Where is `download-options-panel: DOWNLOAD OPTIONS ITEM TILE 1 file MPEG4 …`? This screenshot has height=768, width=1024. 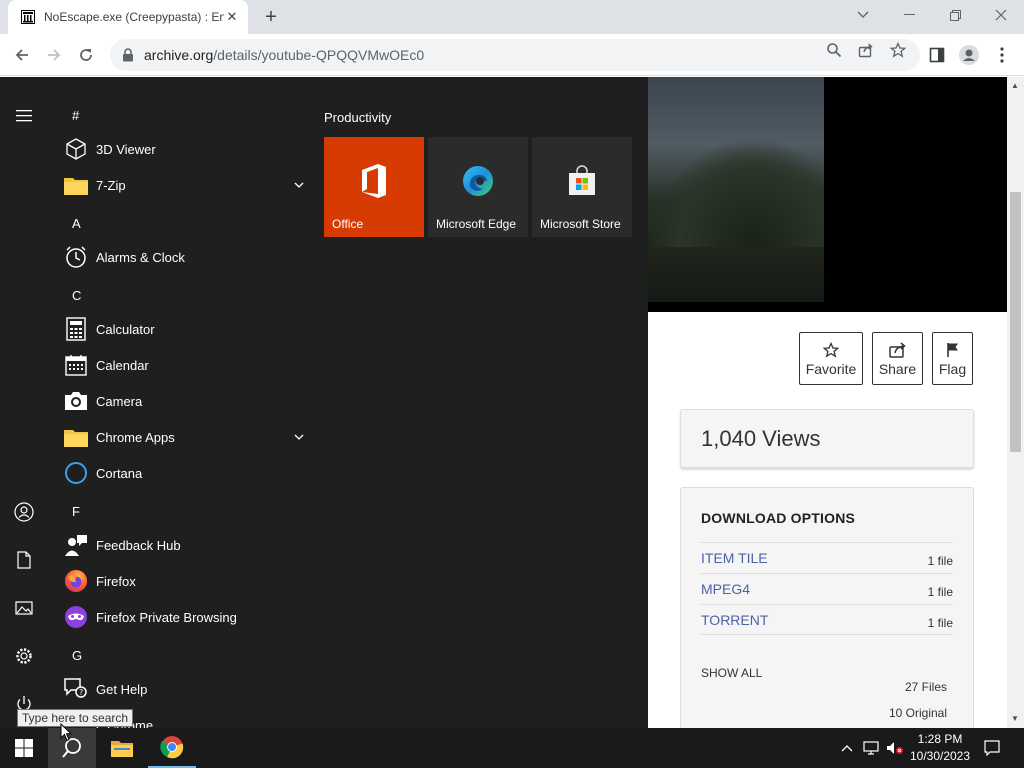
download-options-panel: DOWNLOAD OPTIONS ITEM TILE 1 file MPEG4 … is located at coordinates (827, 607).